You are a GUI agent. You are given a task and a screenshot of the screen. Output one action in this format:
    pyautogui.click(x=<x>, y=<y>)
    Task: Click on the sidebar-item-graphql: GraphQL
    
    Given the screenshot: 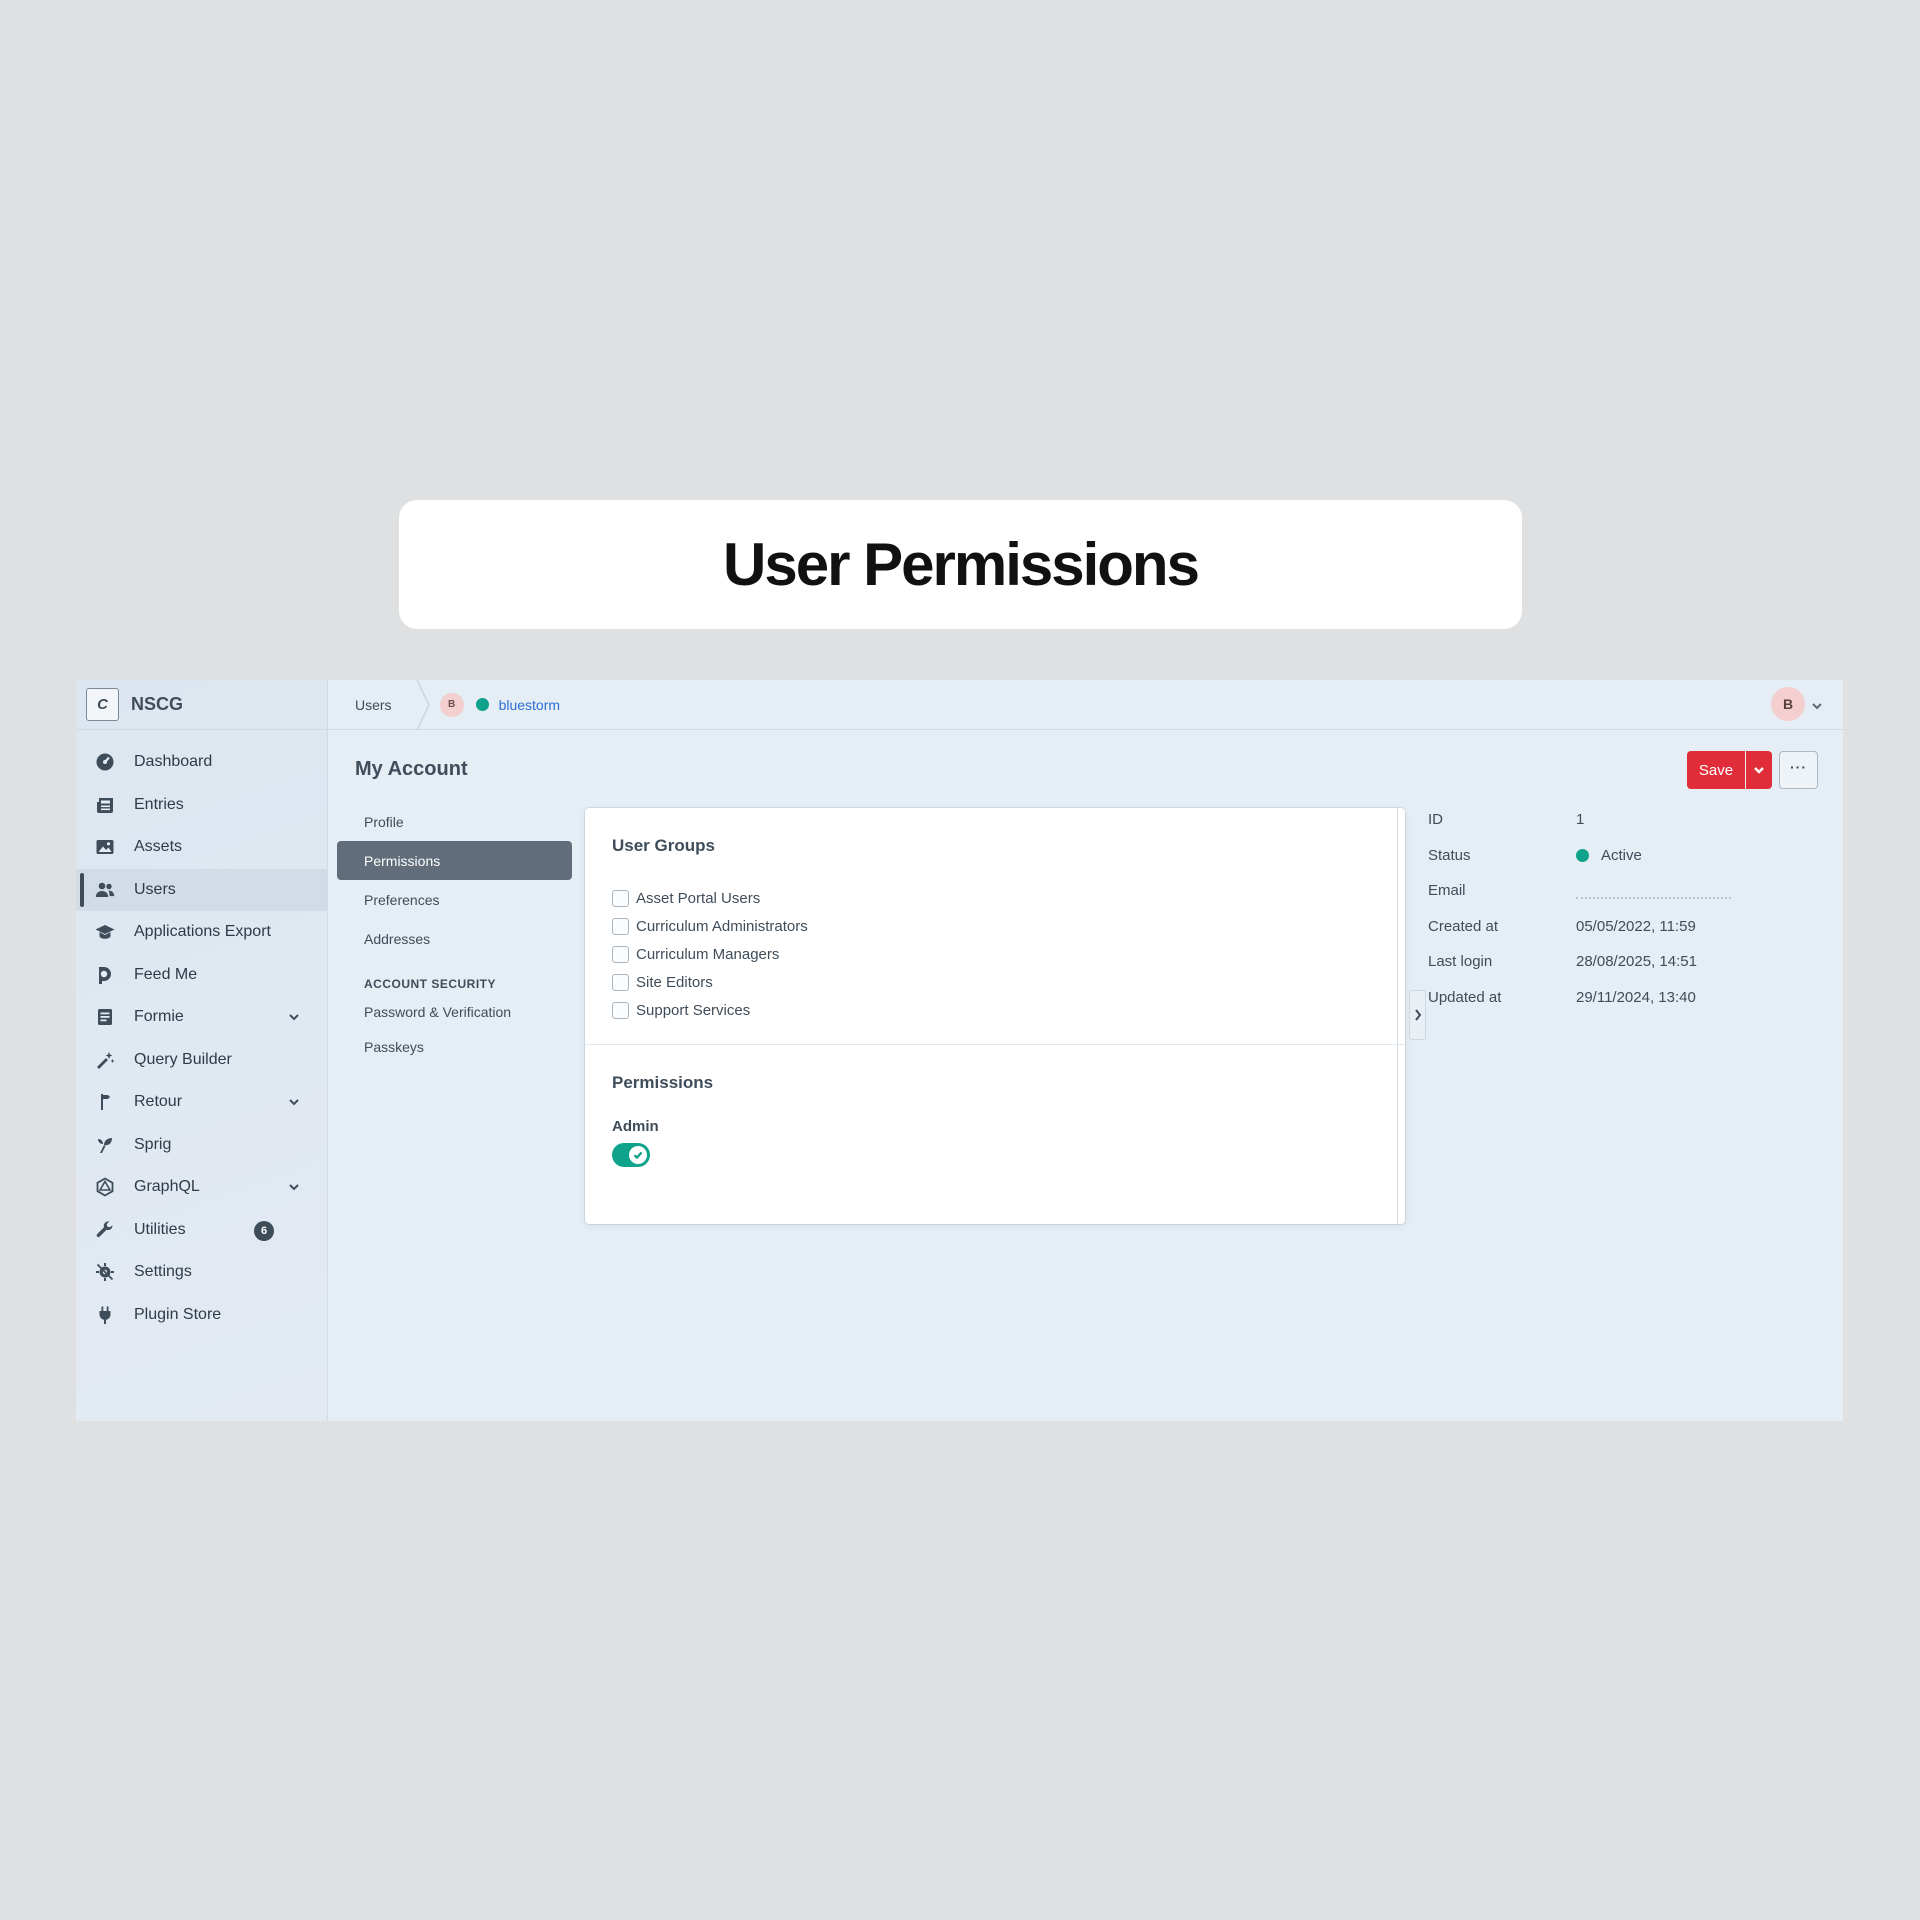 What is the action you would take?
    pyautogui.click(x=201, y=1187)
    